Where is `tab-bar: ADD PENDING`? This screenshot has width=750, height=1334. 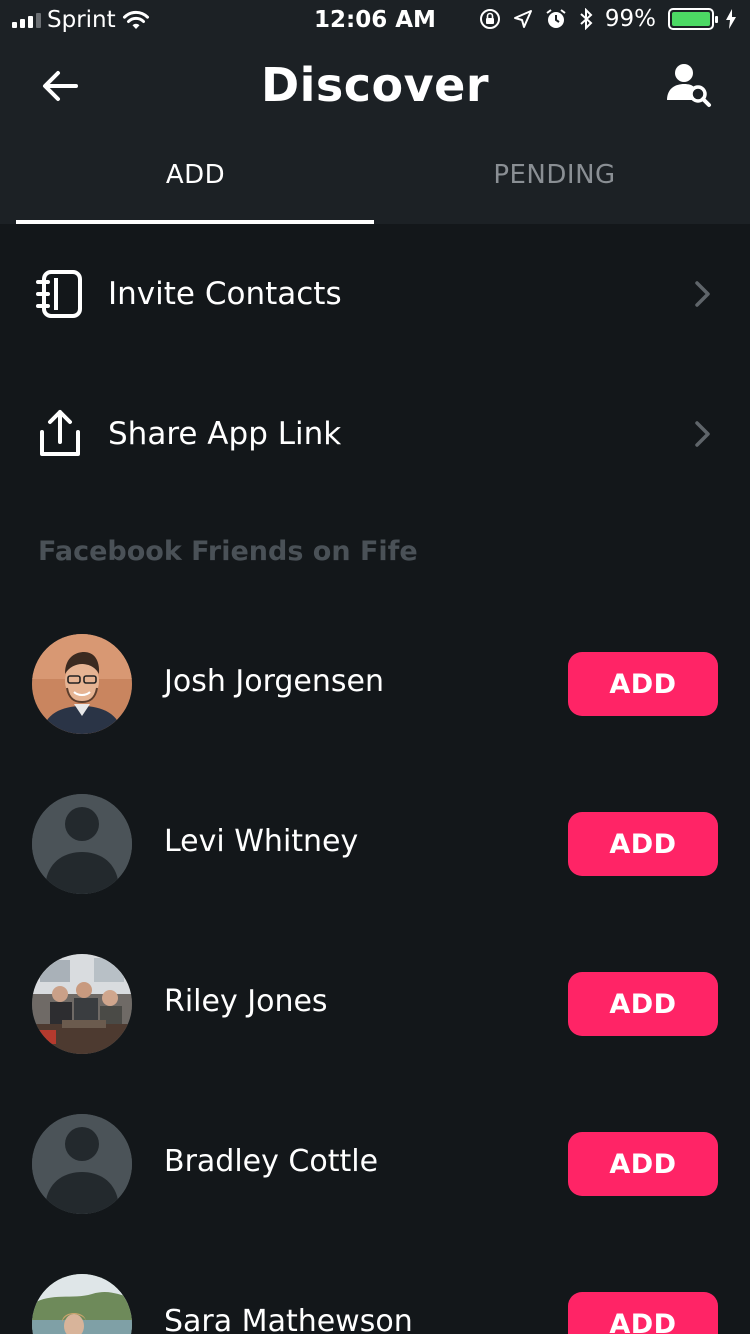
tab-bar: ADD PENDING is located at coordinates (375, 182).